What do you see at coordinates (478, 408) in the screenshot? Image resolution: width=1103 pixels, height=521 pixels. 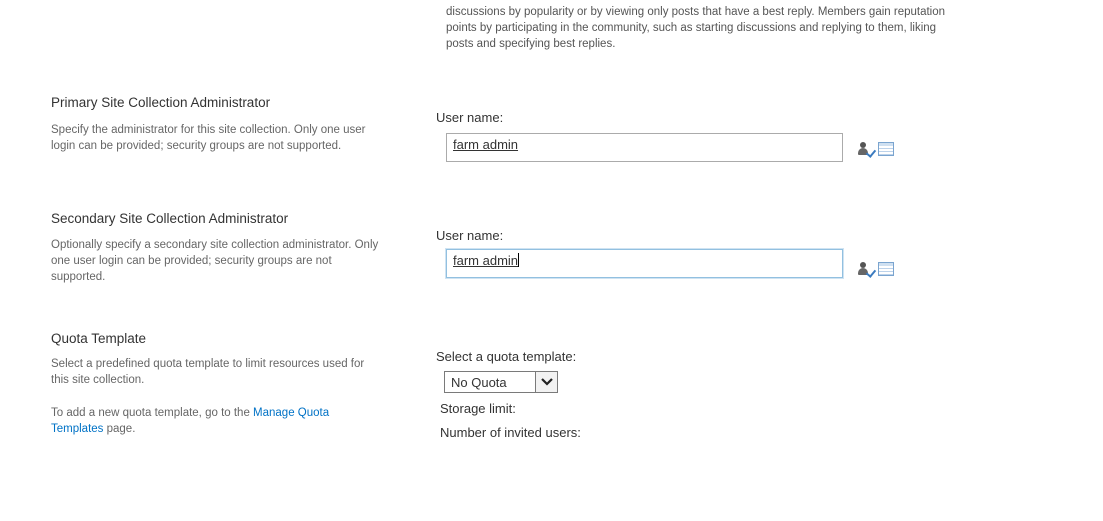 I see `storage-limit-label: Storage limit:` at bounding box center [478, 408].